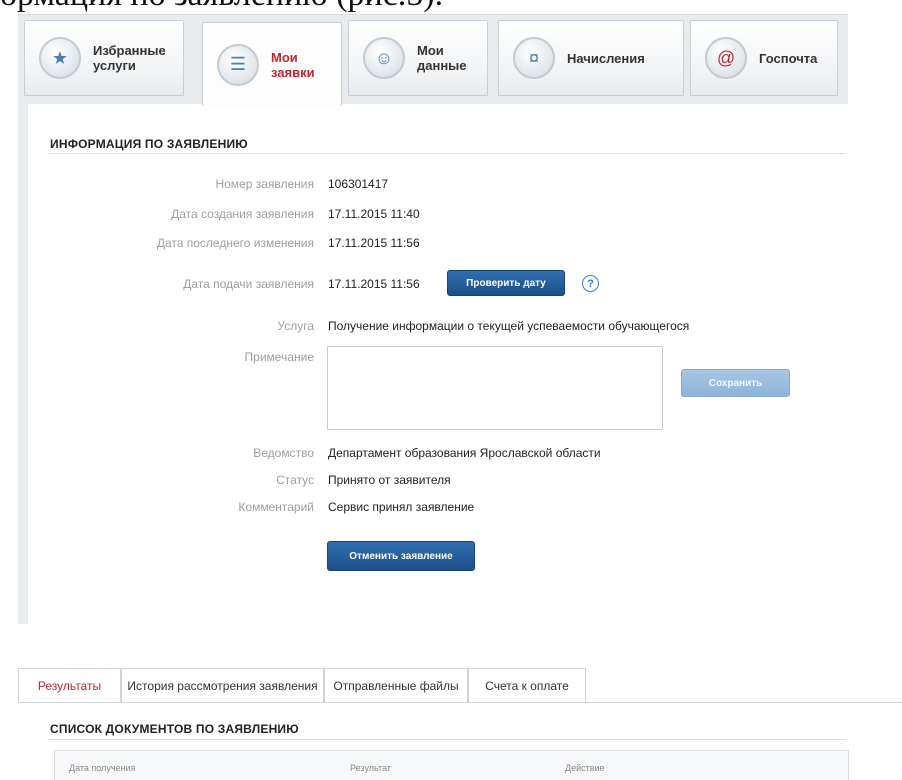 The width and height of the screenshot is (902, 780). What do you see at coordinates (788, 58) in the screenshot?
I see `tab-label: Госпочта` at bounding box center [788, 58].